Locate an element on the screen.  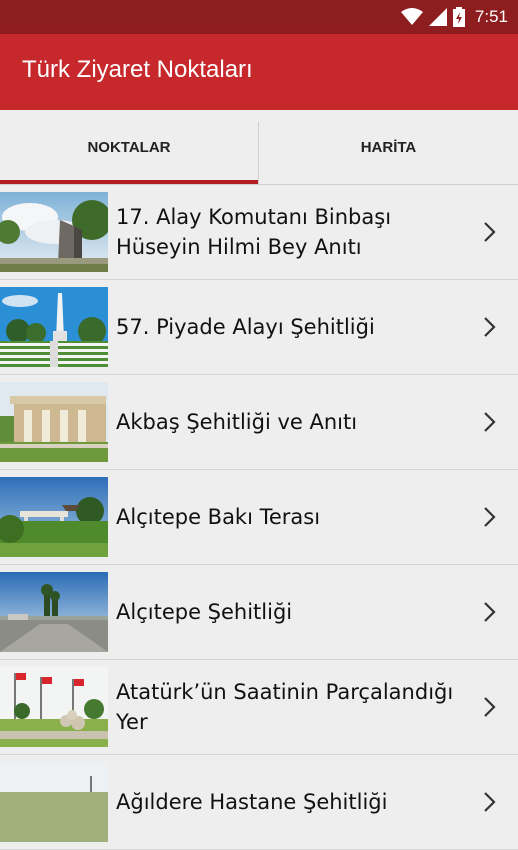
tab-noktalar: NOKTALAR is located at coordinates (129, 147).